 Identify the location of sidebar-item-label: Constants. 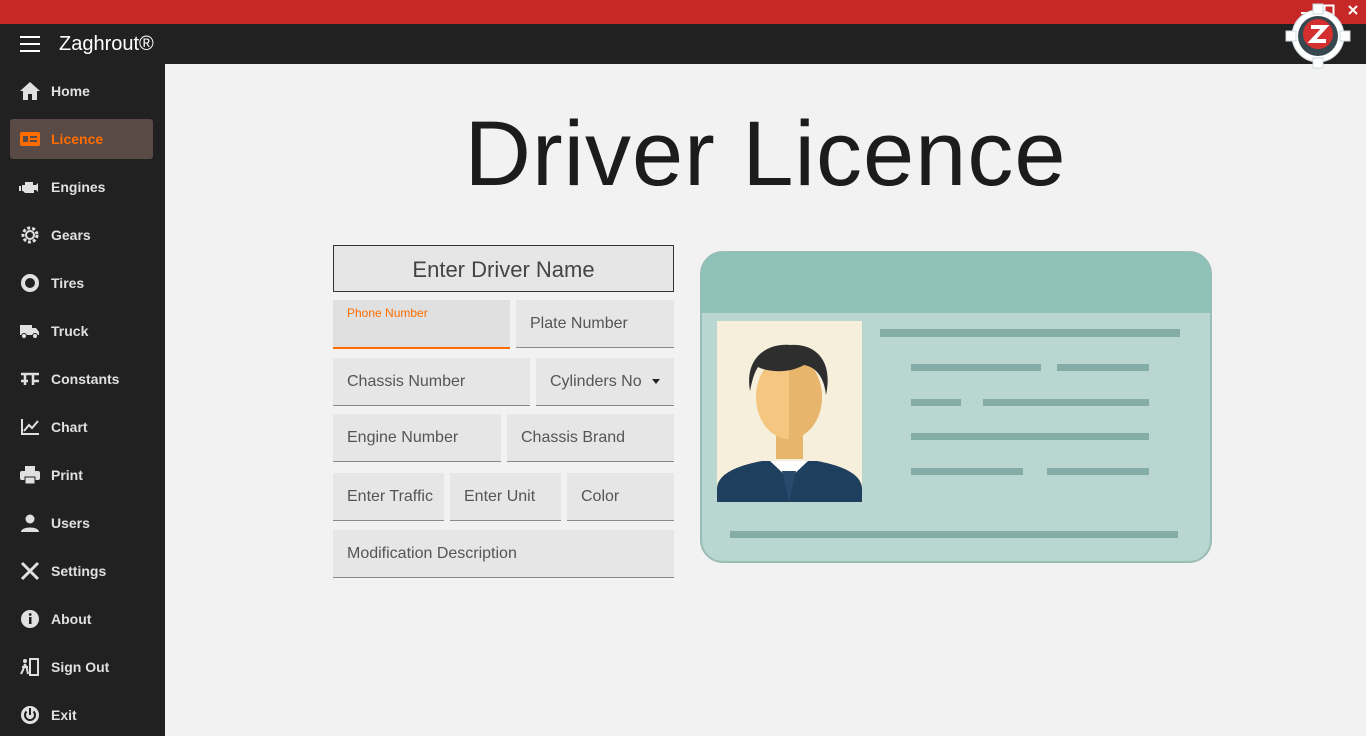
(85, 379).